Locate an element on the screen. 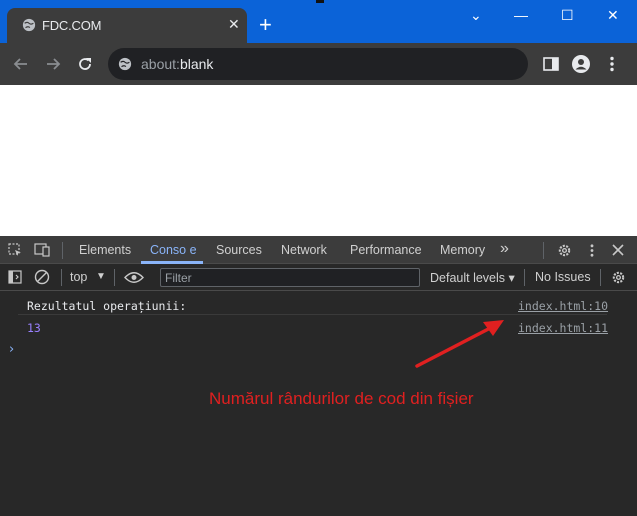 The height and width of the screenshot is (516, 637). tab-console: Conso e is located at coordinates (173, 250).